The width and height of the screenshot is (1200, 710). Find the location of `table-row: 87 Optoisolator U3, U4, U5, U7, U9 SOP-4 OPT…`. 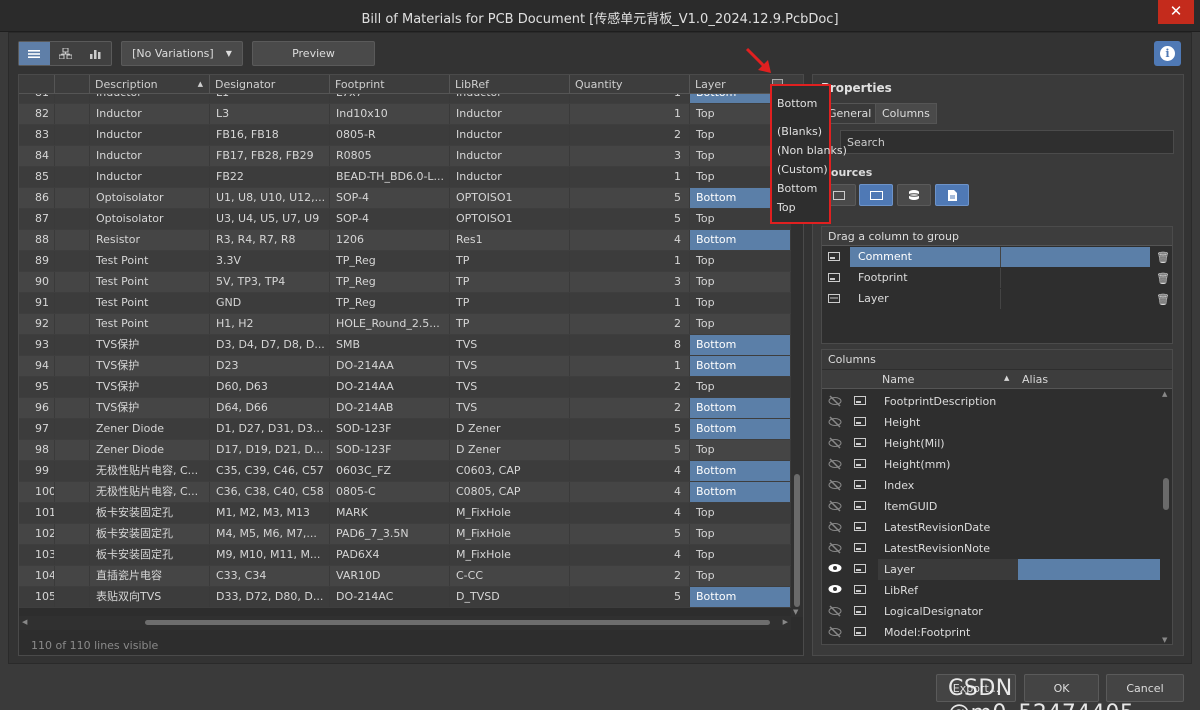

table-row: 87 Optoisolator U3, U4, U5, U7, U9 SOP-4 OPT… is located at coordinates (405, 219).